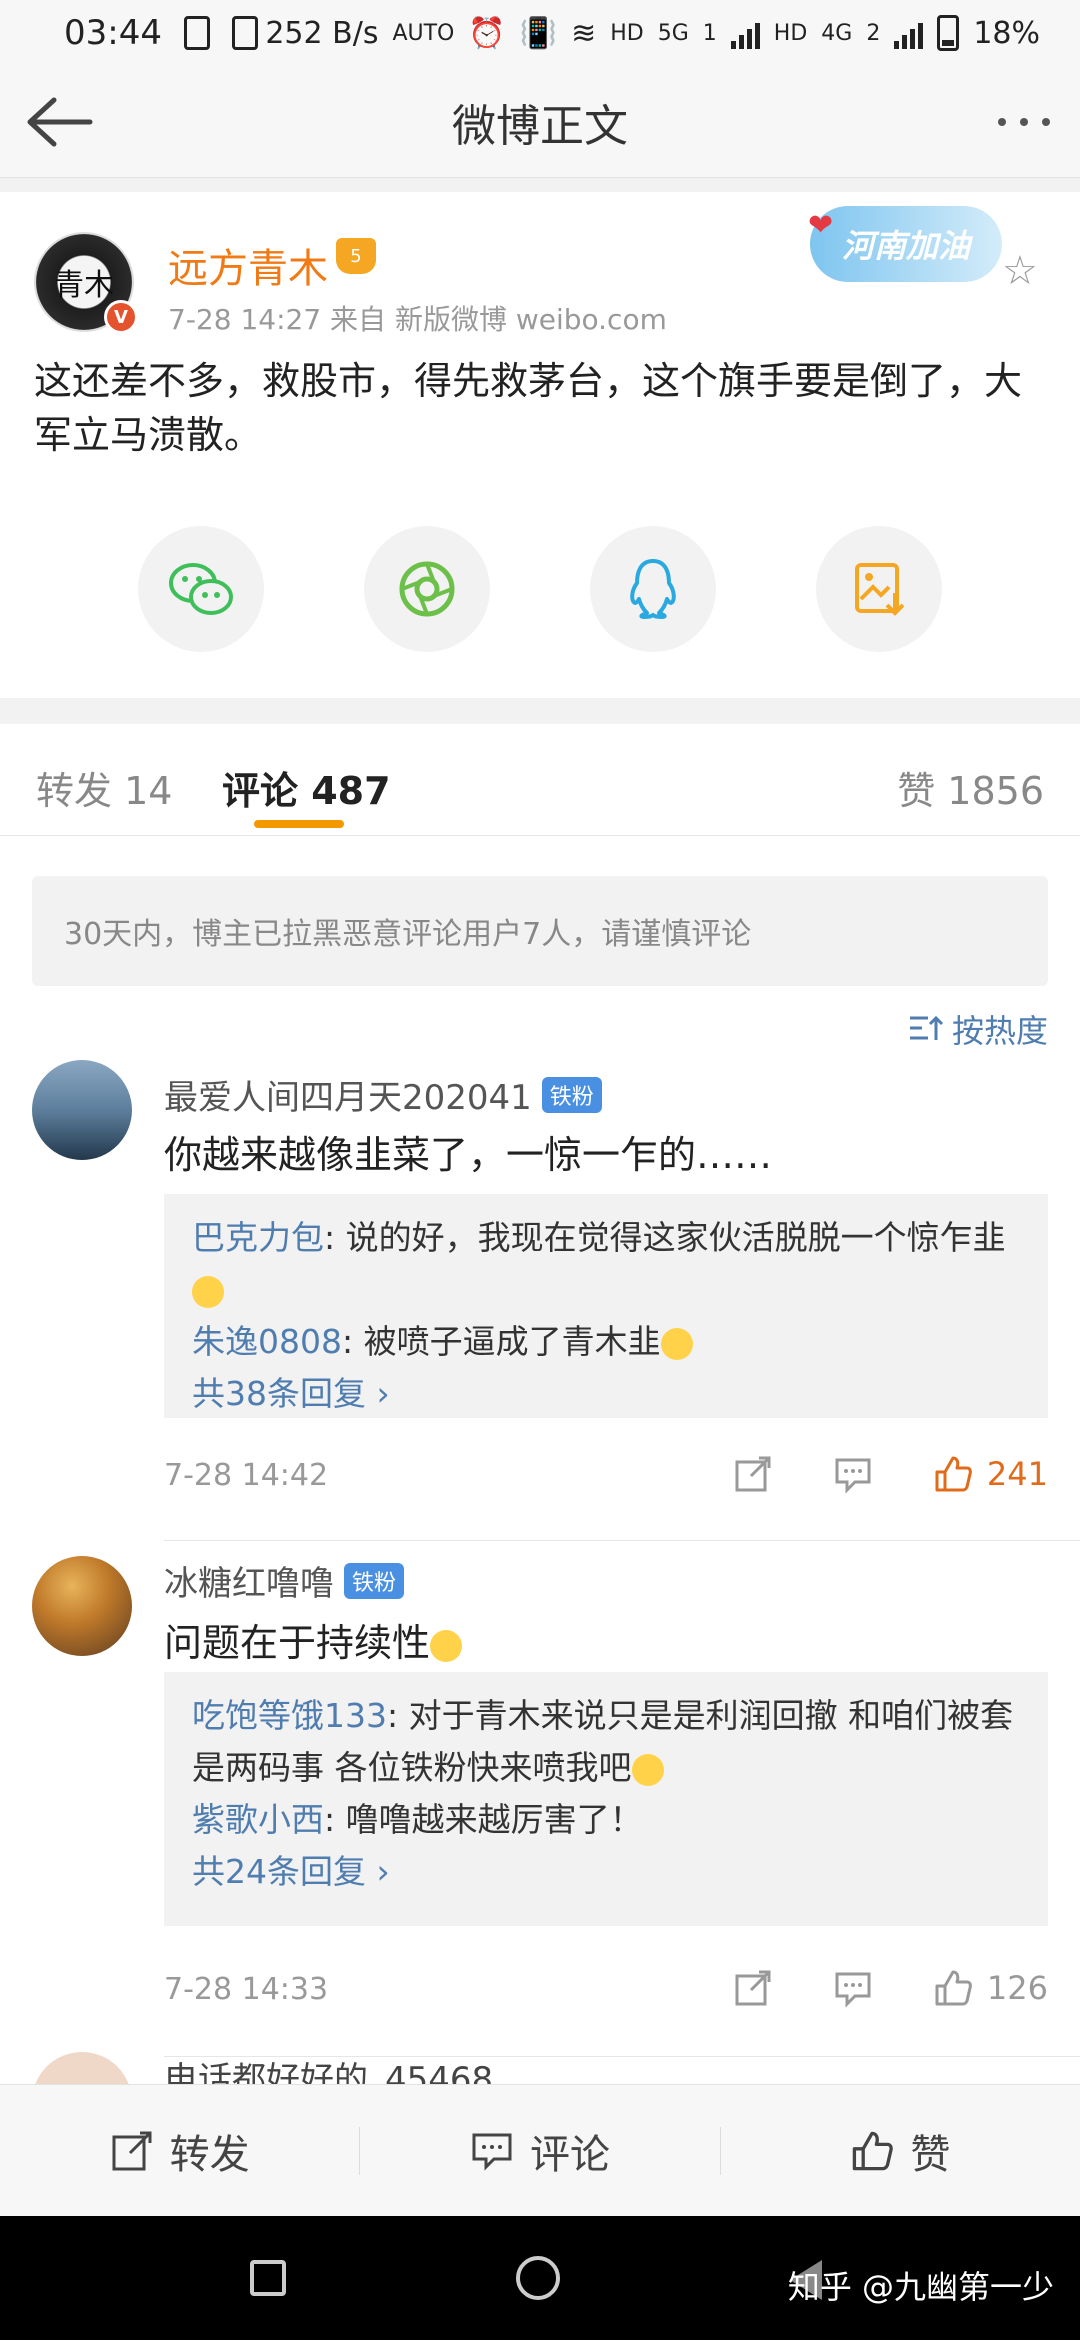 This screenshot has height=2340, width=1080. Describe the element at coordinates (501, 1341) in the screenshot. I see `reply-text: : 被喷子逼成了青木韭` at that location.